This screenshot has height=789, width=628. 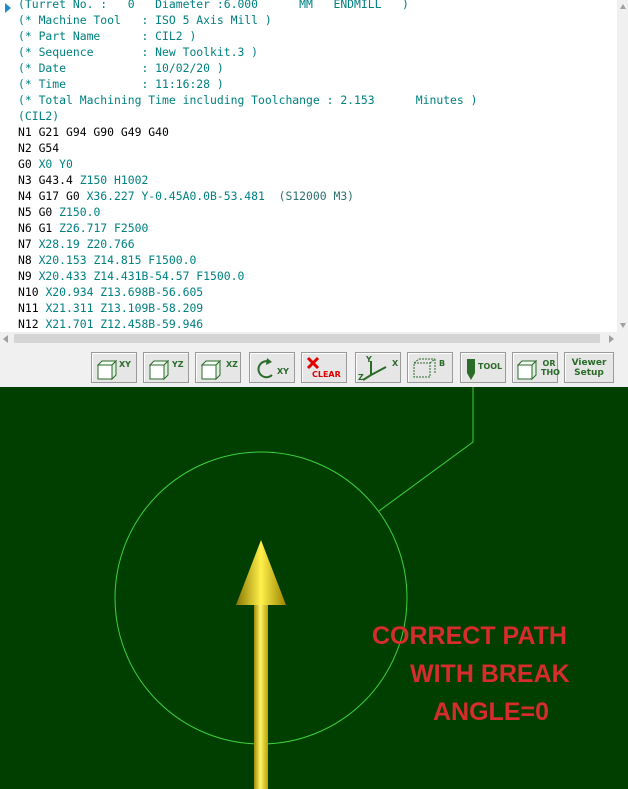 I want to click on code-line-prefix: (CIL2), so click(x=39, y=116).